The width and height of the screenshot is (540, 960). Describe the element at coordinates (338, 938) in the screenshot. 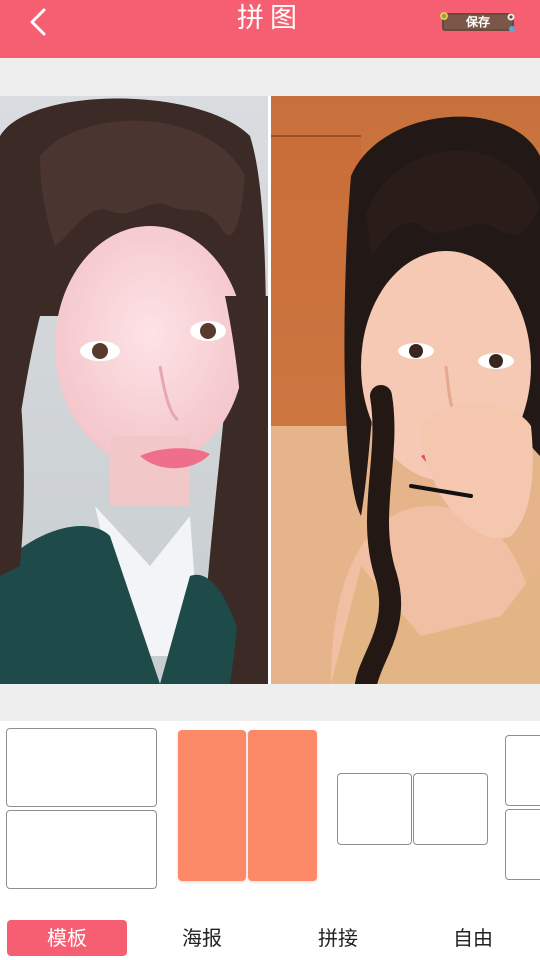

I see `tab-stitch: 拼接` at that location.